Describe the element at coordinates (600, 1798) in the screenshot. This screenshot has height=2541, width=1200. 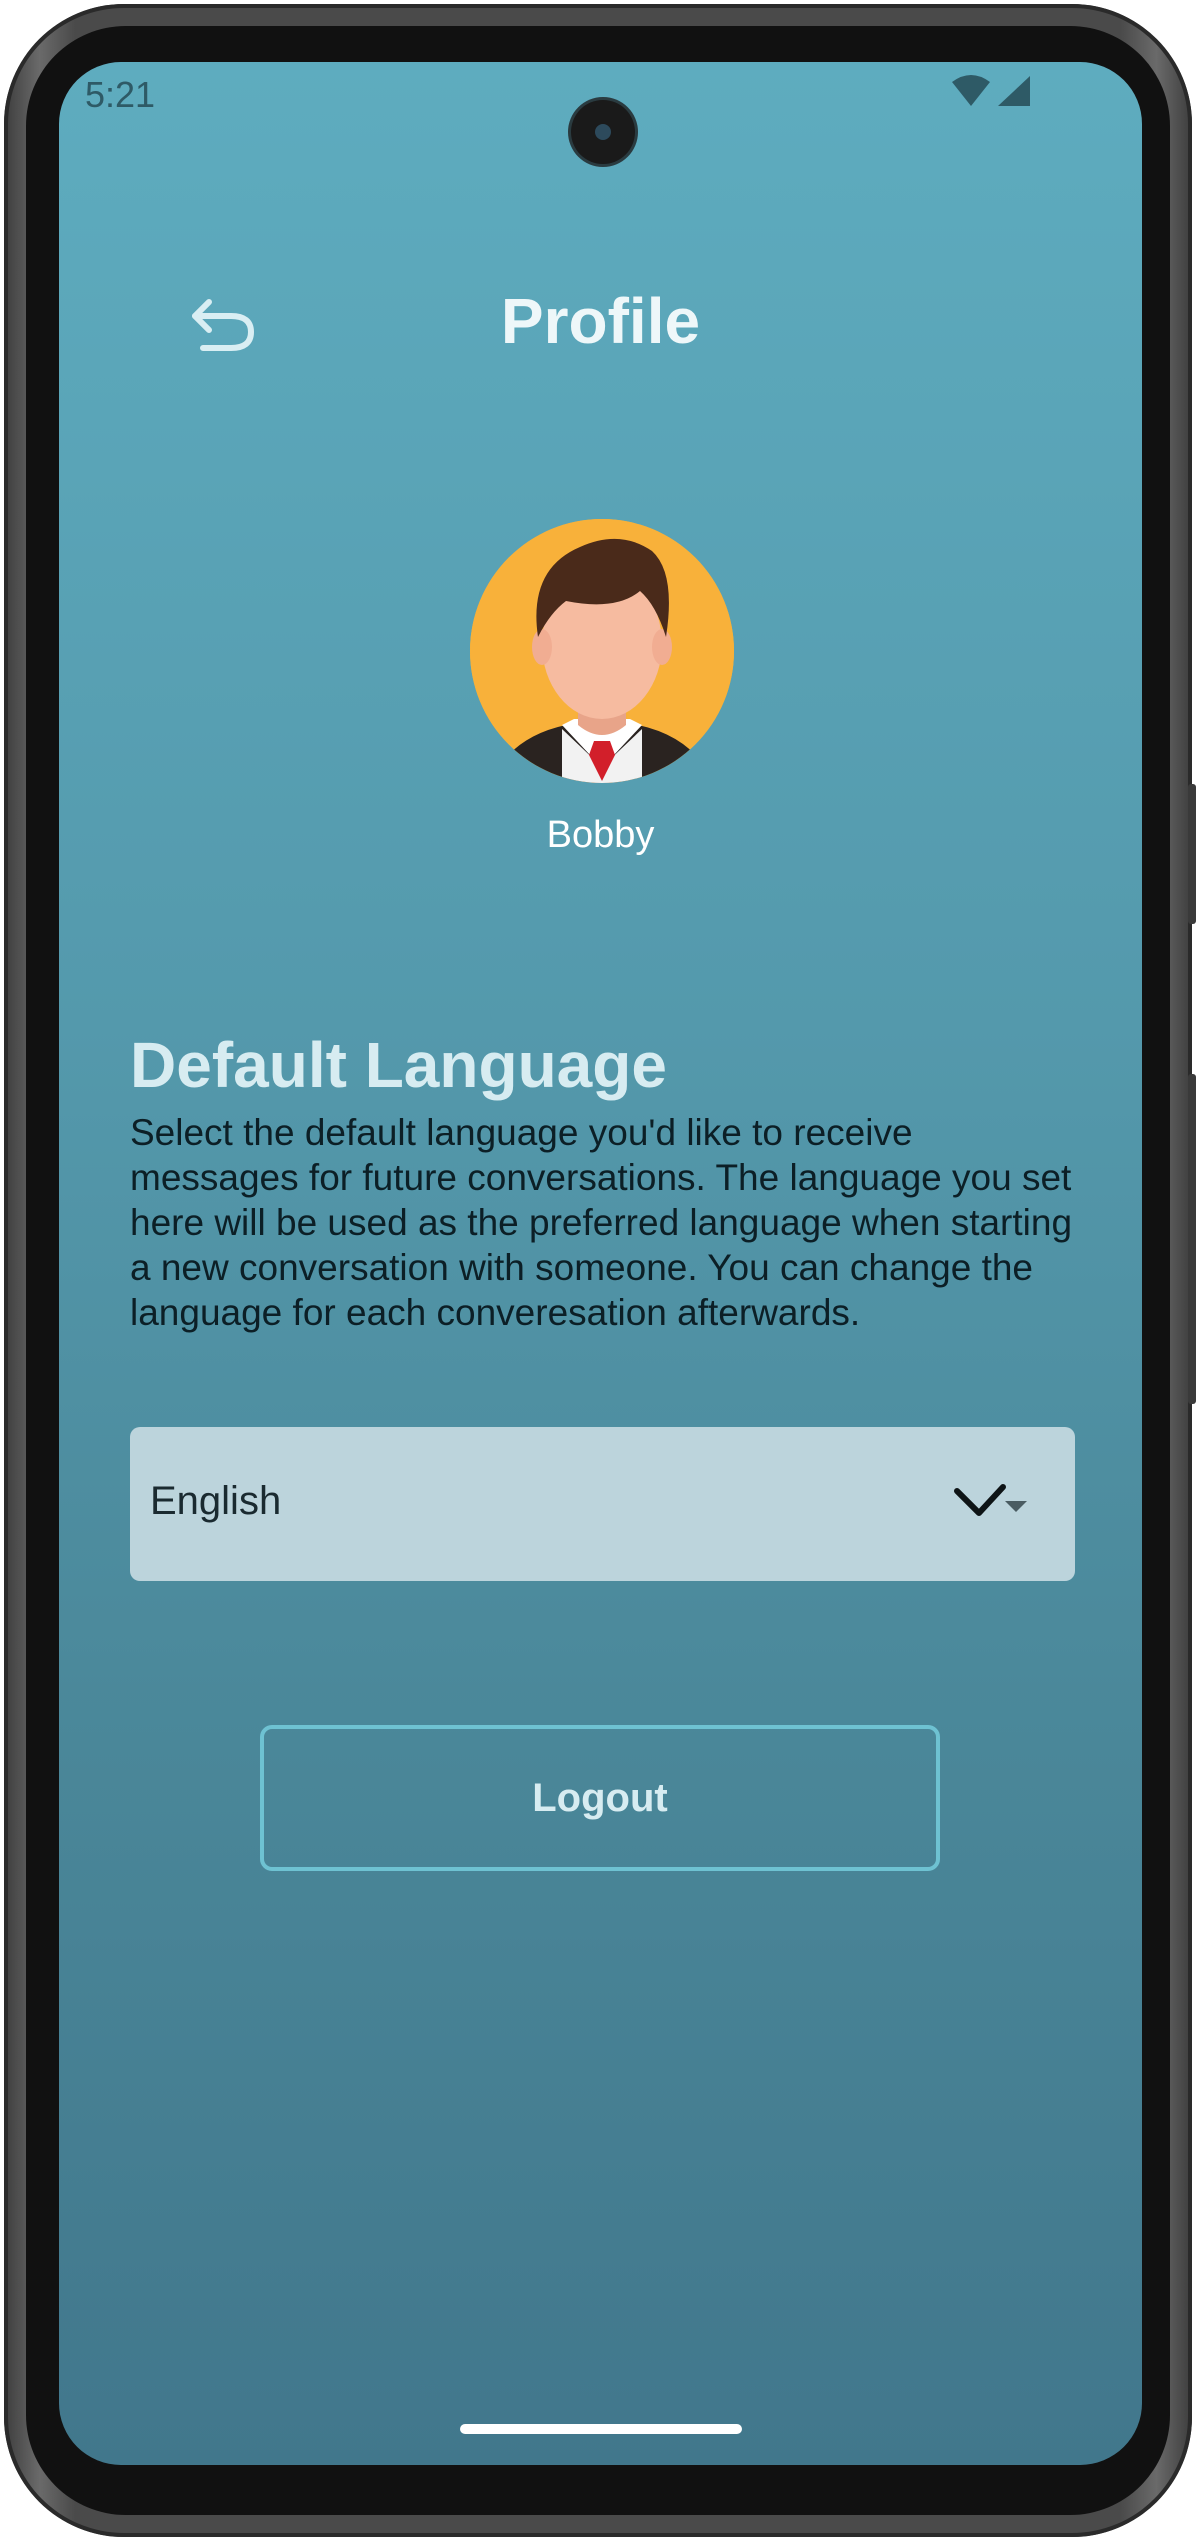
I see `logout-button: Logout` at that location.